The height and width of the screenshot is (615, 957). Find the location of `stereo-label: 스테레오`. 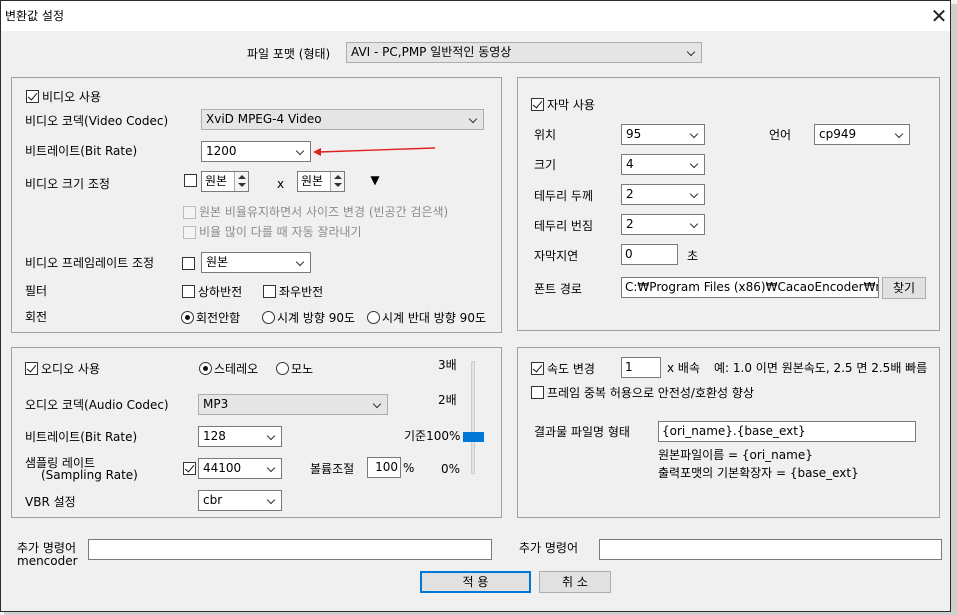

stereo-label: 스테레오 is located at coordinates (236, 369).